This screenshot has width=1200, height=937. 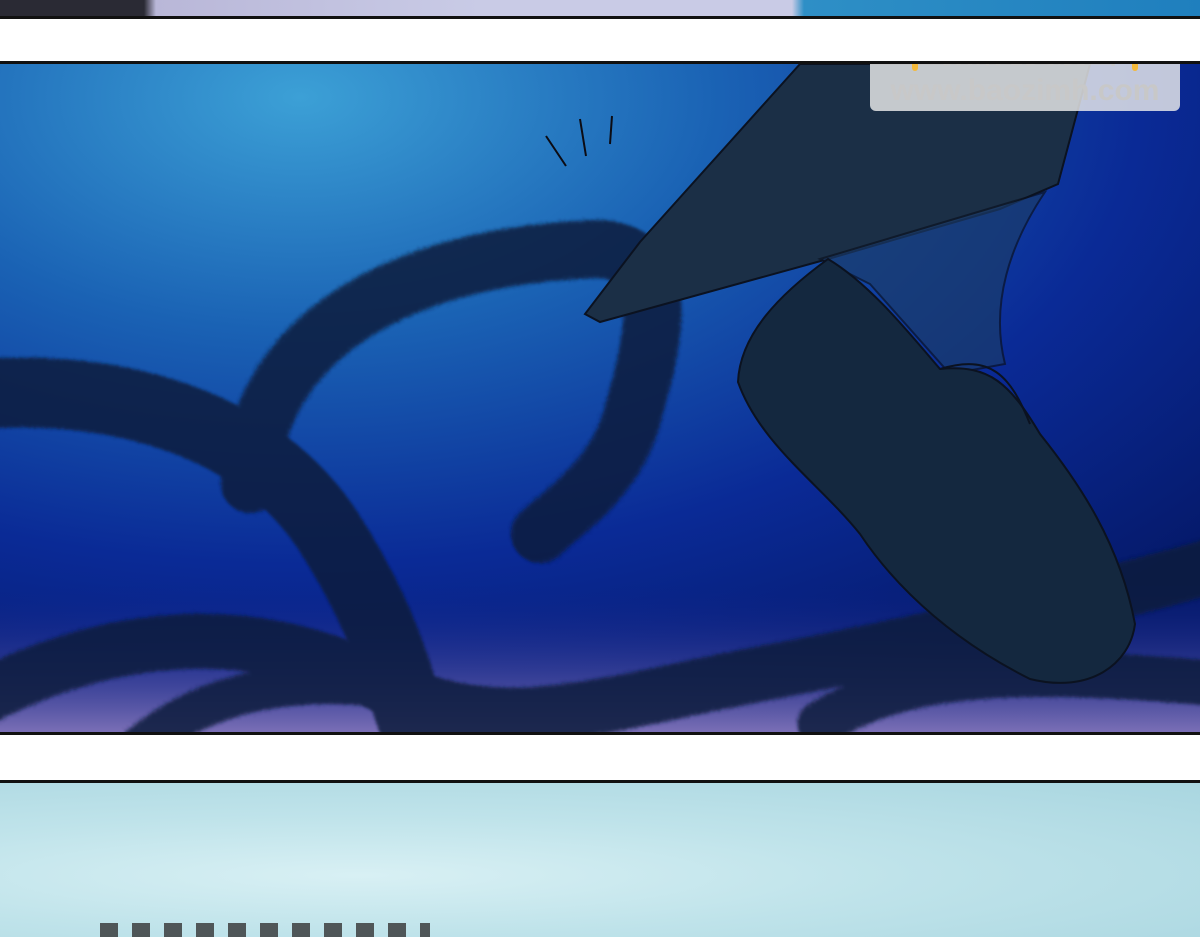 I want to click on watermark-url: www.baozimh.com, so click(x=1025, y=90).